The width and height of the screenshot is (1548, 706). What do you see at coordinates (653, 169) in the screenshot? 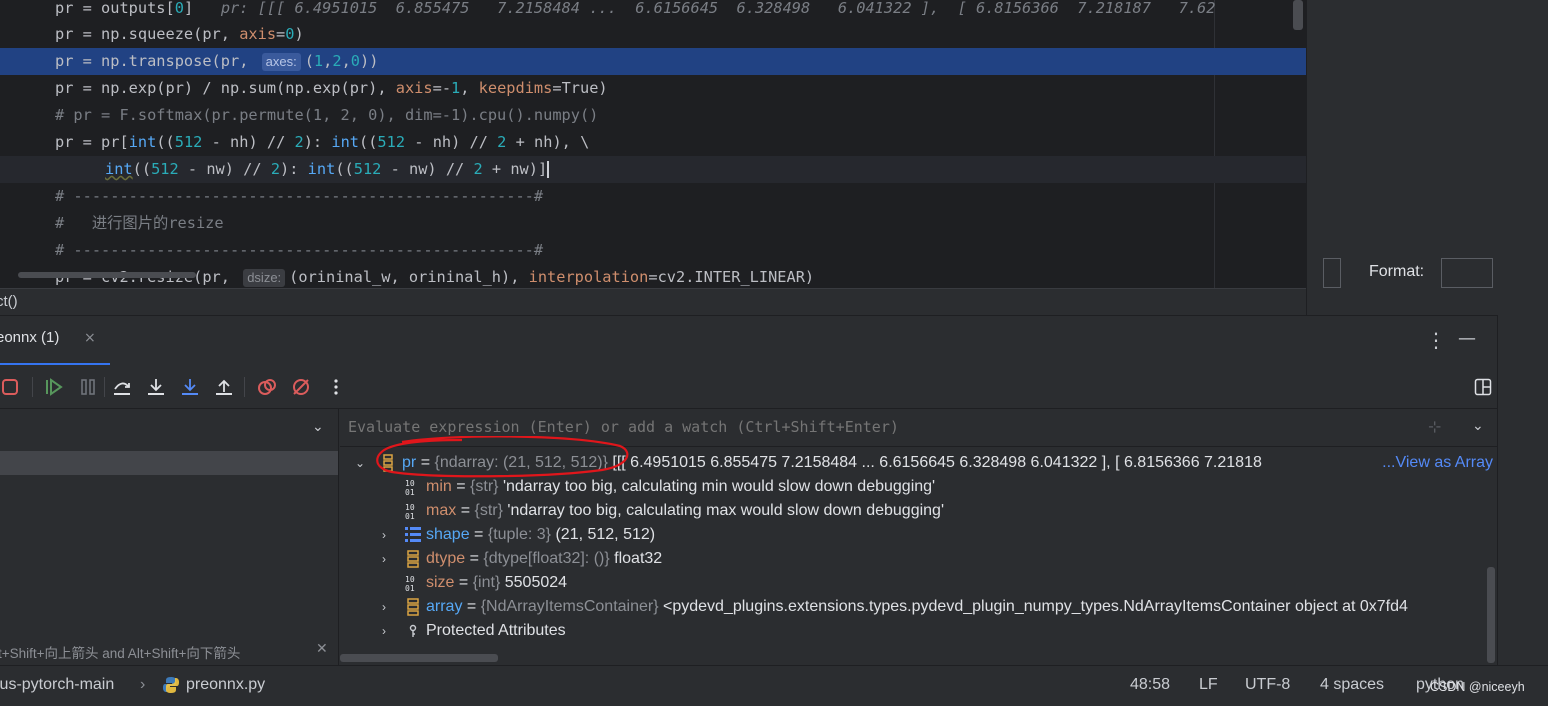
I see `code-line-7-current: int((512 - nw) // 2)` at bounding box center [653, 169].